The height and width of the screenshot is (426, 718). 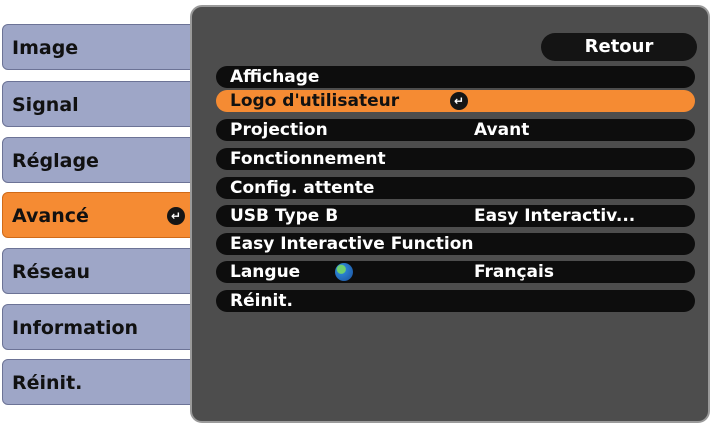 What do you see at coordinates (284, 216) in the screenshot?
I see `item-label: USB Type B` at bounding box center [284, 216].